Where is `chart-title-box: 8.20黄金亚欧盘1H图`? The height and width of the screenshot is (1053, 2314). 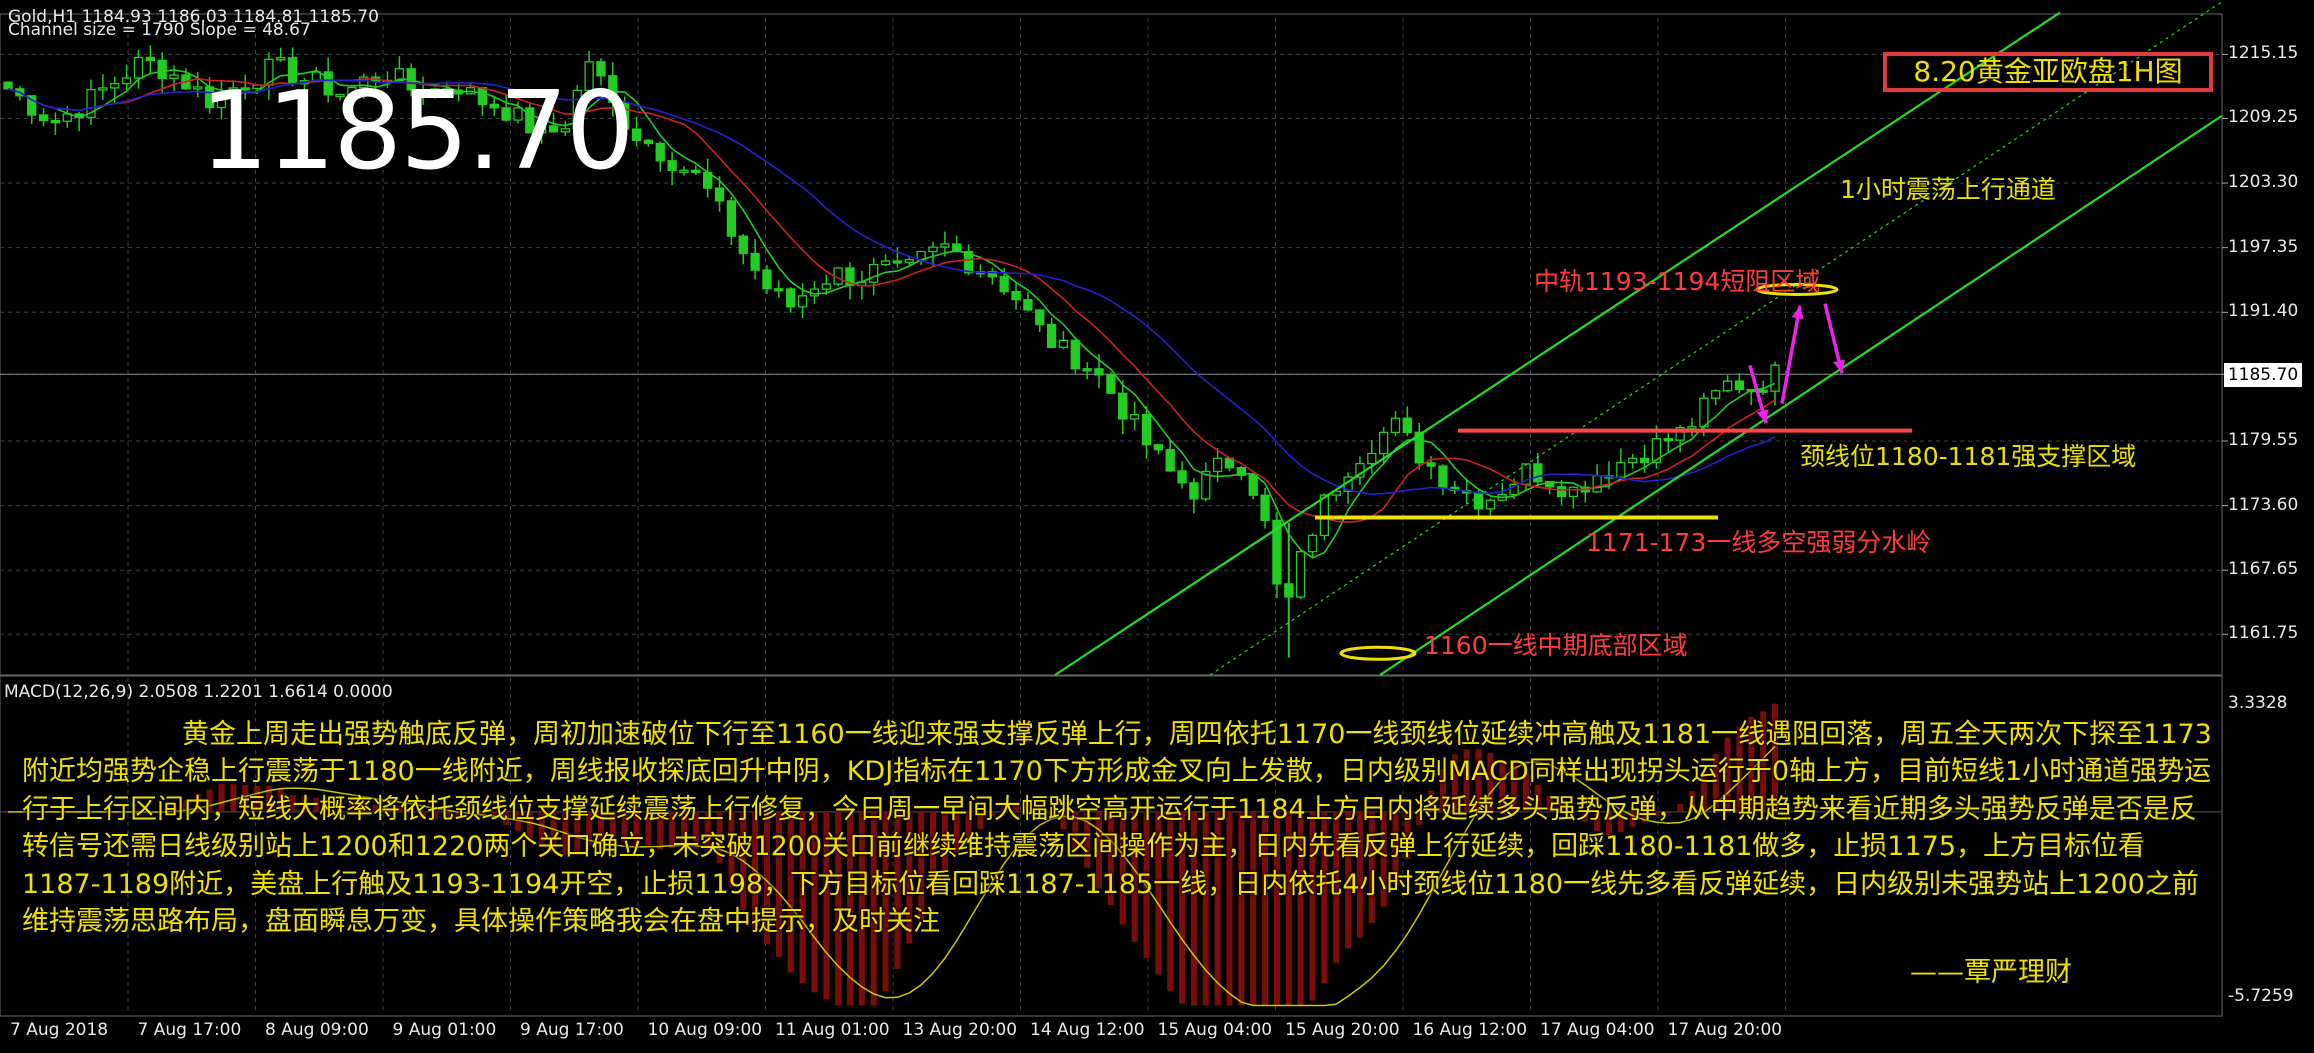
chart-title-box: 8.20黄金亚欧盘1H图 is located at coordinates (2048, 72).